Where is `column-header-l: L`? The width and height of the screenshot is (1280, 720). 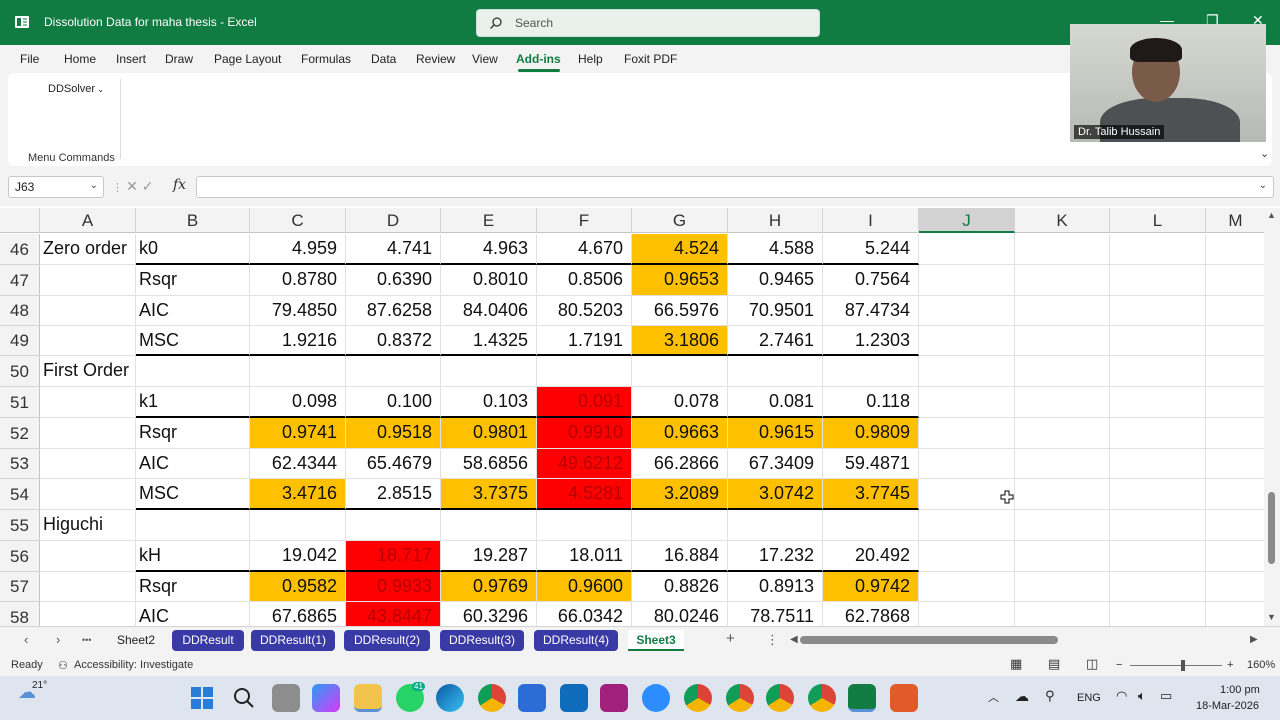 column-header-l: L is located at coordinates (1158, 220).